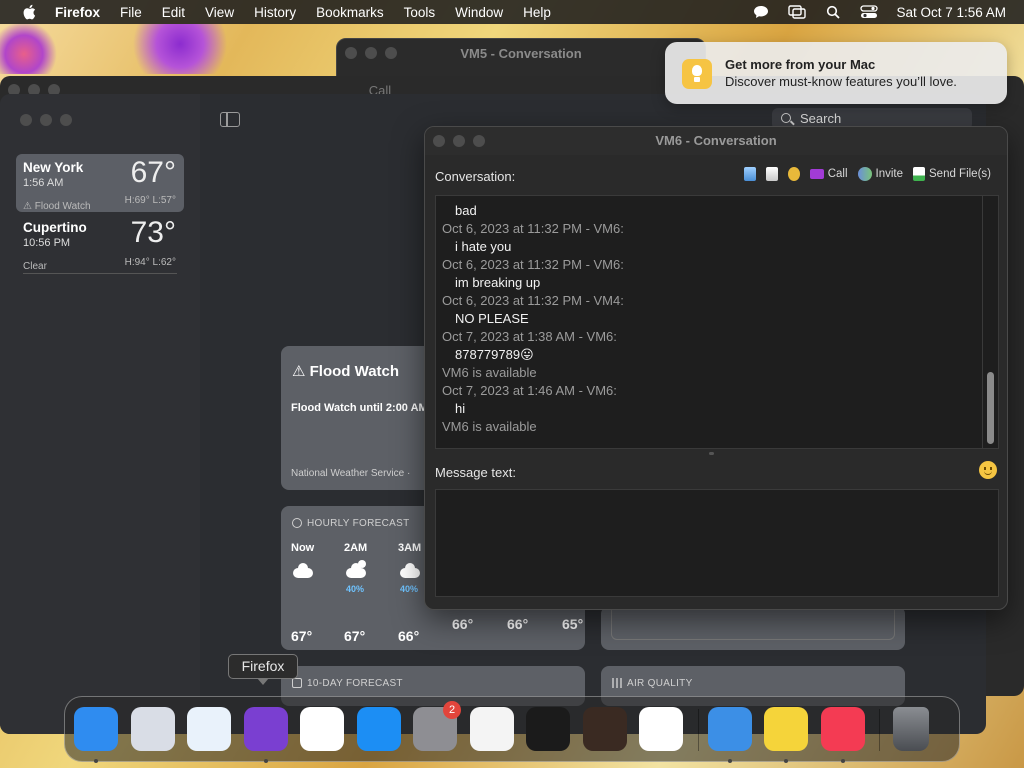 The height and width of the screenshot is (768, 1024). What do you see at coordinates (475, 472) in the screenshot?
I see `message-text-label: Message text:` at bounding box center [475, 472].